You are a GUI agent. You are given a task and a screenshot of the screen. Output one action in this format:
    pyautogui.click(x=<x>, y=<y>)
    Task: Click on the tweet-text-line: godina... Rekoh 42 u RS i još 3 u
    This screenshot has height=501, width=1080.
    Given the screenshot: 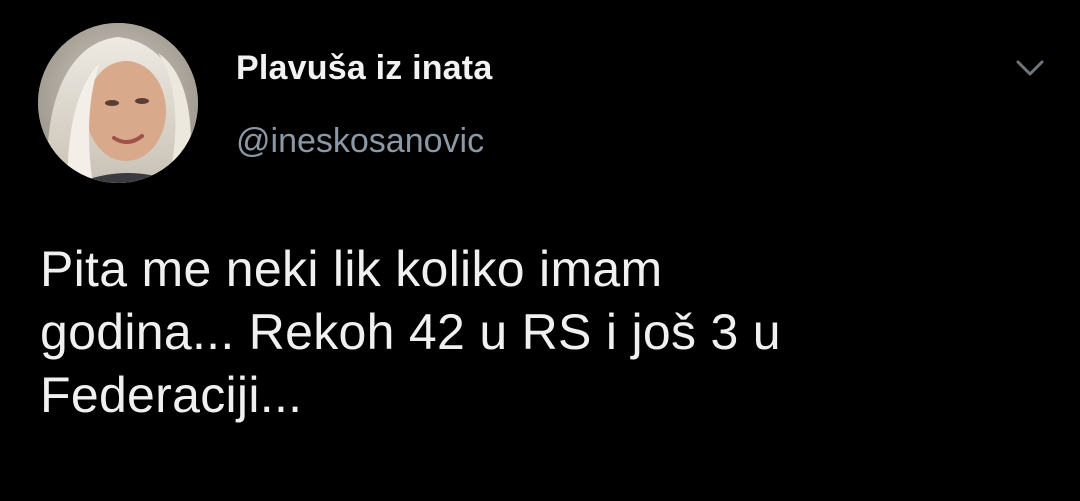 What is the action you would take?
    pyautogui.click(x=410, y=332)
    